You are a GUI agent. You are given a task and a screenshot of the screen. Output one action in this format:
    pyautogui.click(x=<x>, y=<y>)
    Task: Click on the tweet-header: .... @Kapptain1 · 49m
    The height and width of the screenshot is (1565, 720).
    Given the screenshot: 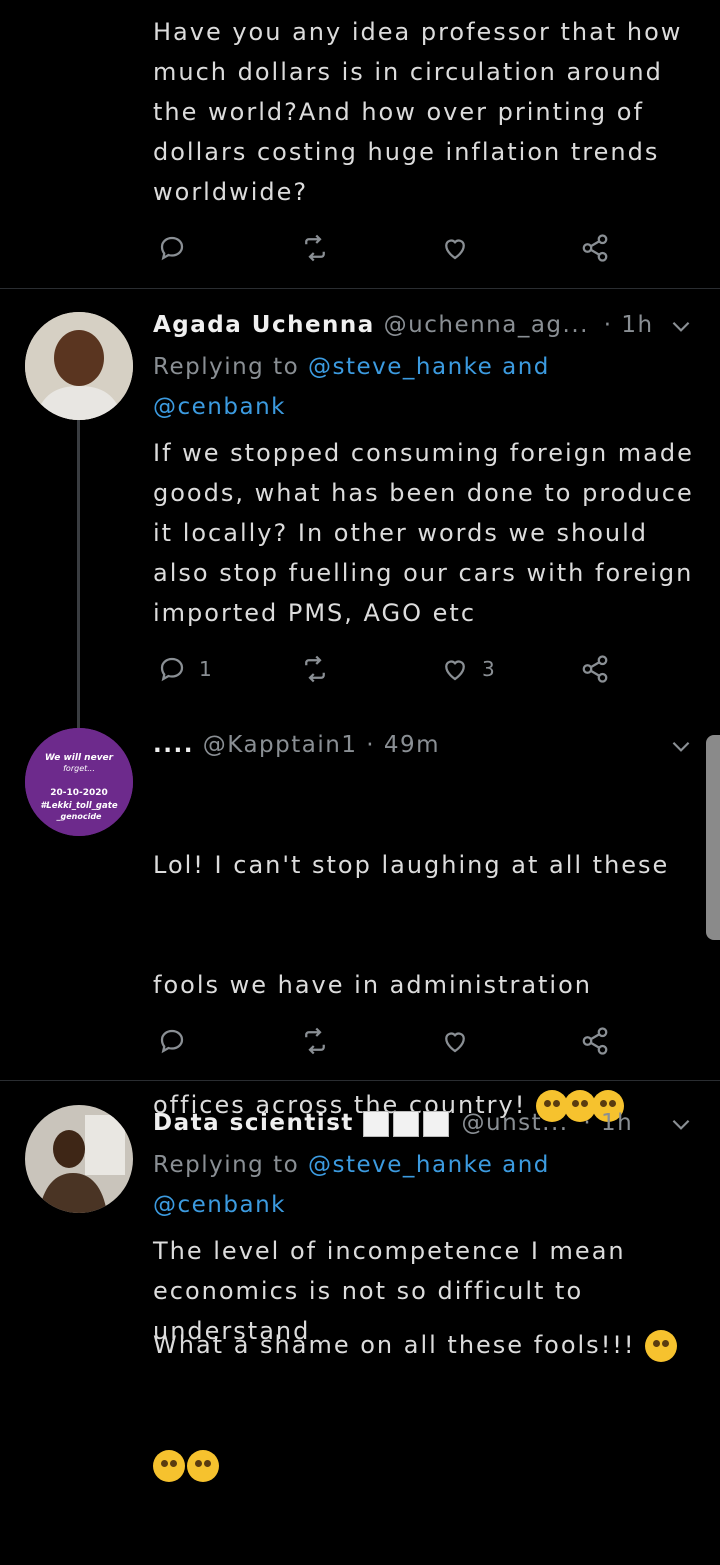 What is the action you would take?
    pyautogui.click(x=296, y=745)
    